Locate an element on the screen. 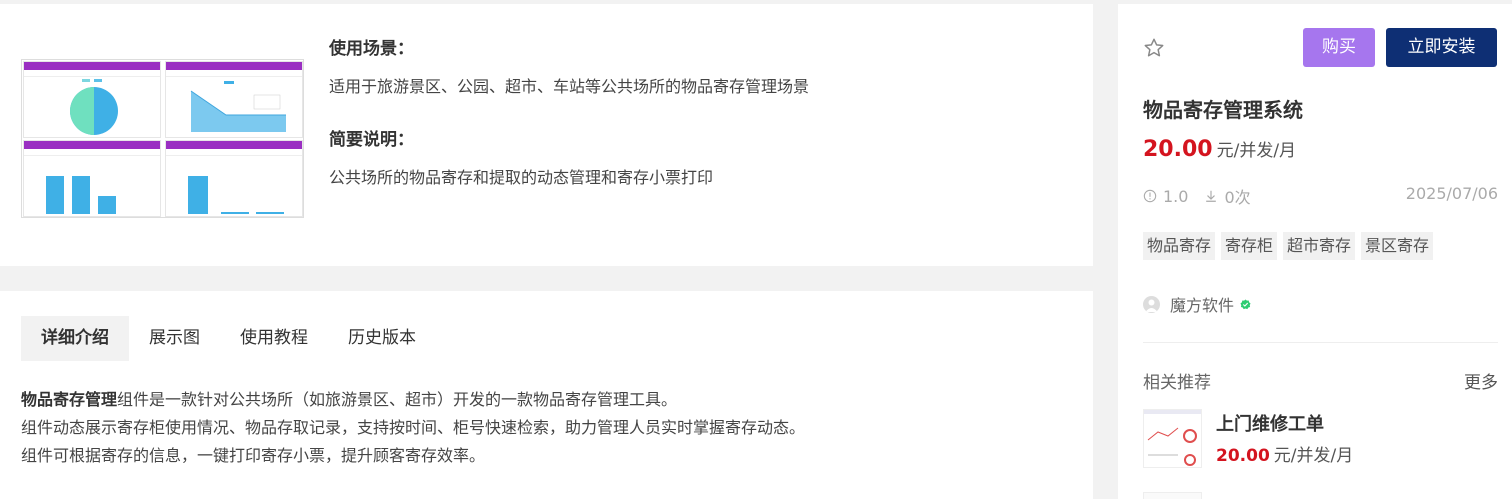  tab-history: 历史版本 is located at coordinates (382, 338).